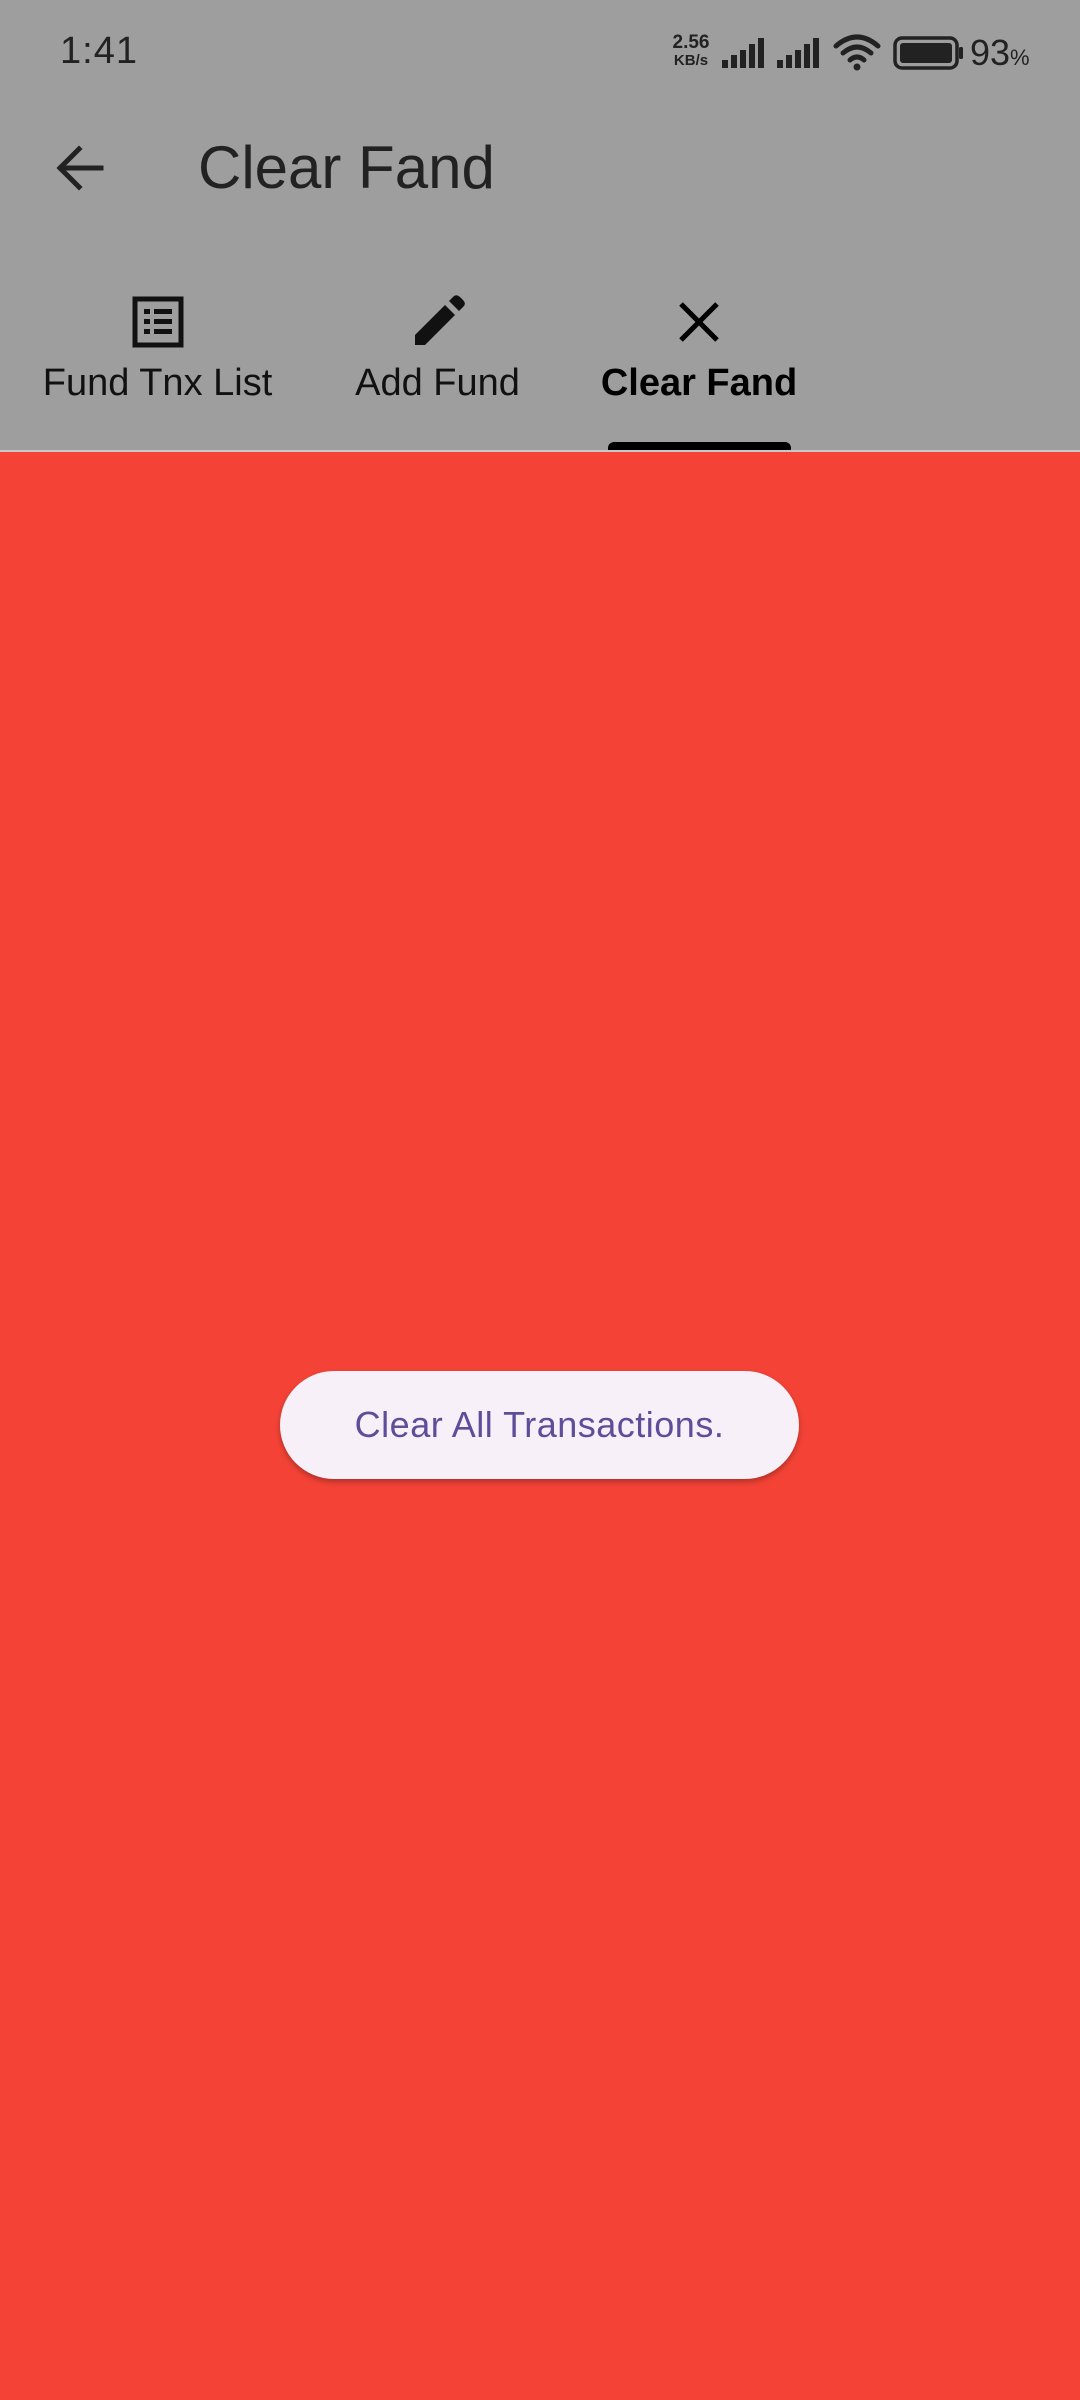 Image resolution: width=1080 pixels, height=2400 pixels. I want to click on clear-all-transactions-label: Clear All Transactions., so click(539, 1424).